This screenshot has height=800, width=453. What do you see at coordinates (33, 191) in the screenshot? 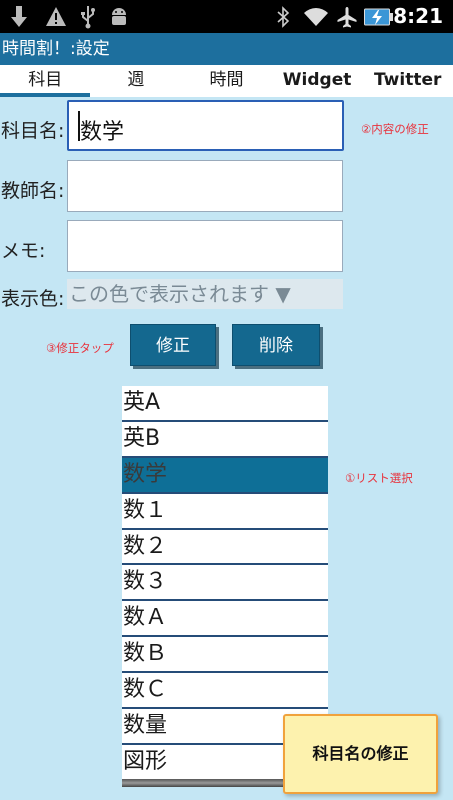
I see `teacher-name-label: 教師名:` at bounding box center [33, 191].